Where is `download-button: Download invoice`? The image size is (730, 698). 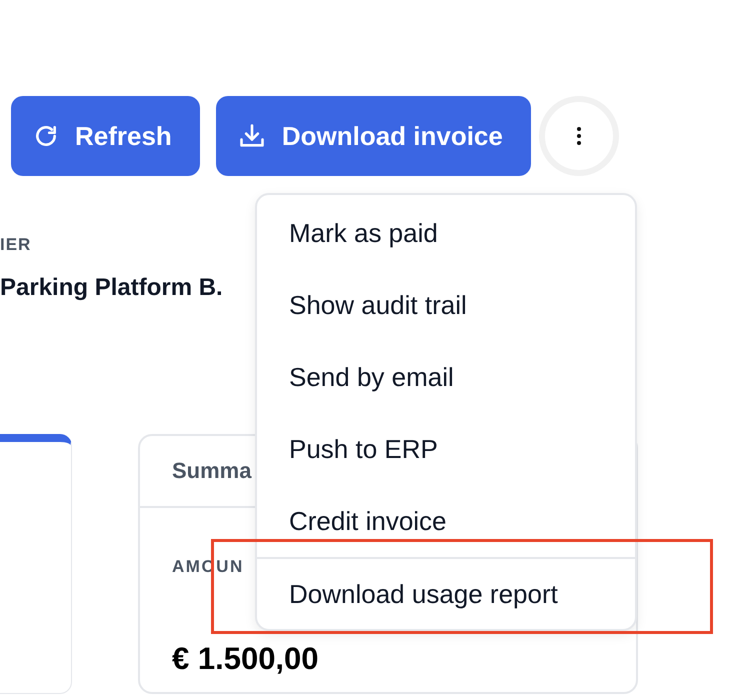
download-button: Download invoice is located at coordinates (373, 136).